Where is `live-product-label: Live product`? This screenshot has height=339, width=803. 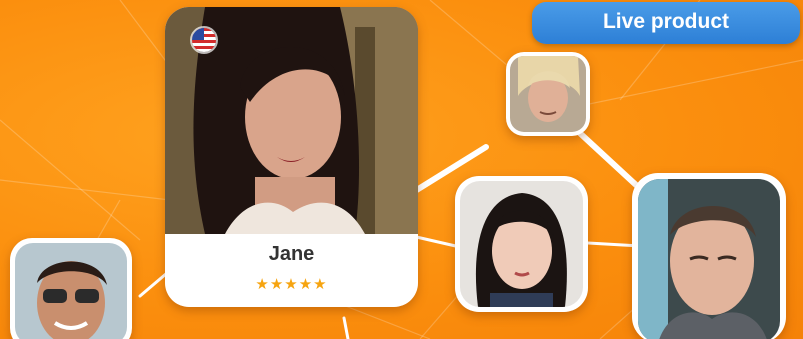 live-product-label: Live product is located at coordinates (665, 21).